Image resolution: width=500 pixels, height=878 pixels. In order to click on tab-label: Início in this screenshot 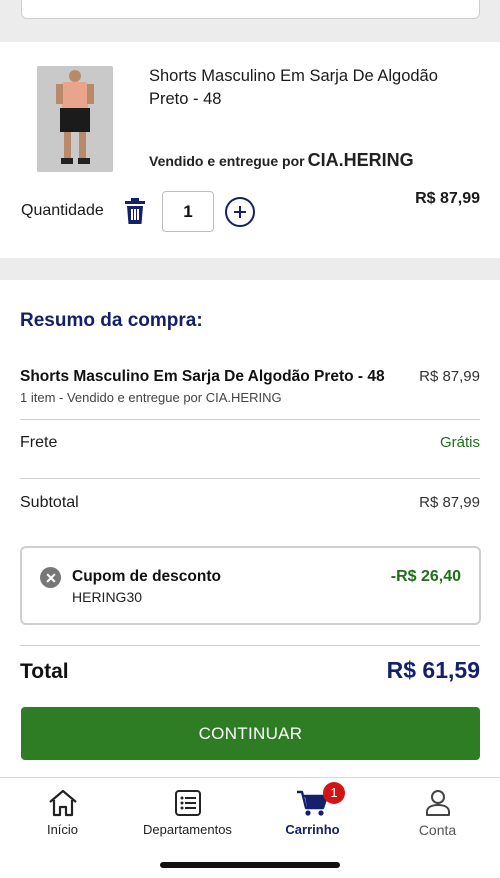, I will do `click(62, 829)`.